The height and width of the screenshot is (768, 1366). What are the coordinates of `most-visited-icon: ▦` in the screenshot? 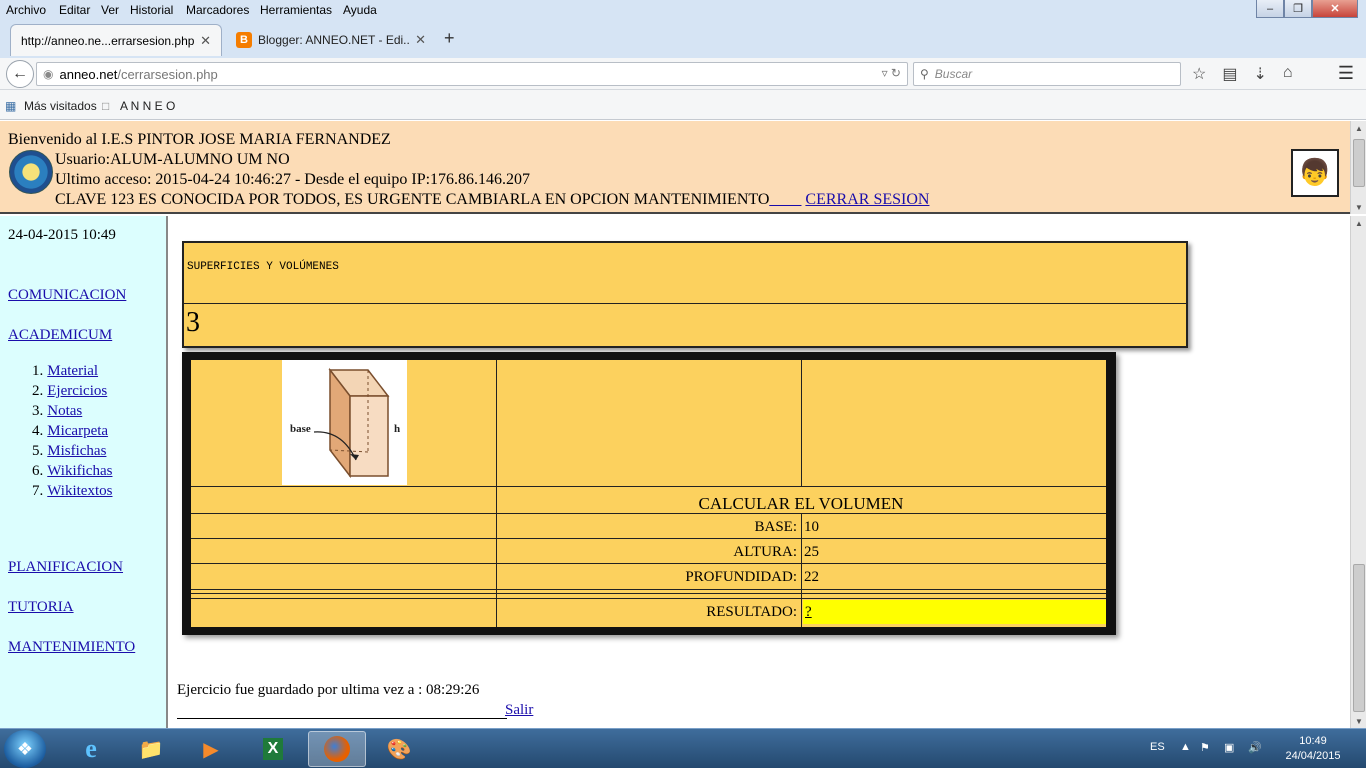 It's located at (11, 106).